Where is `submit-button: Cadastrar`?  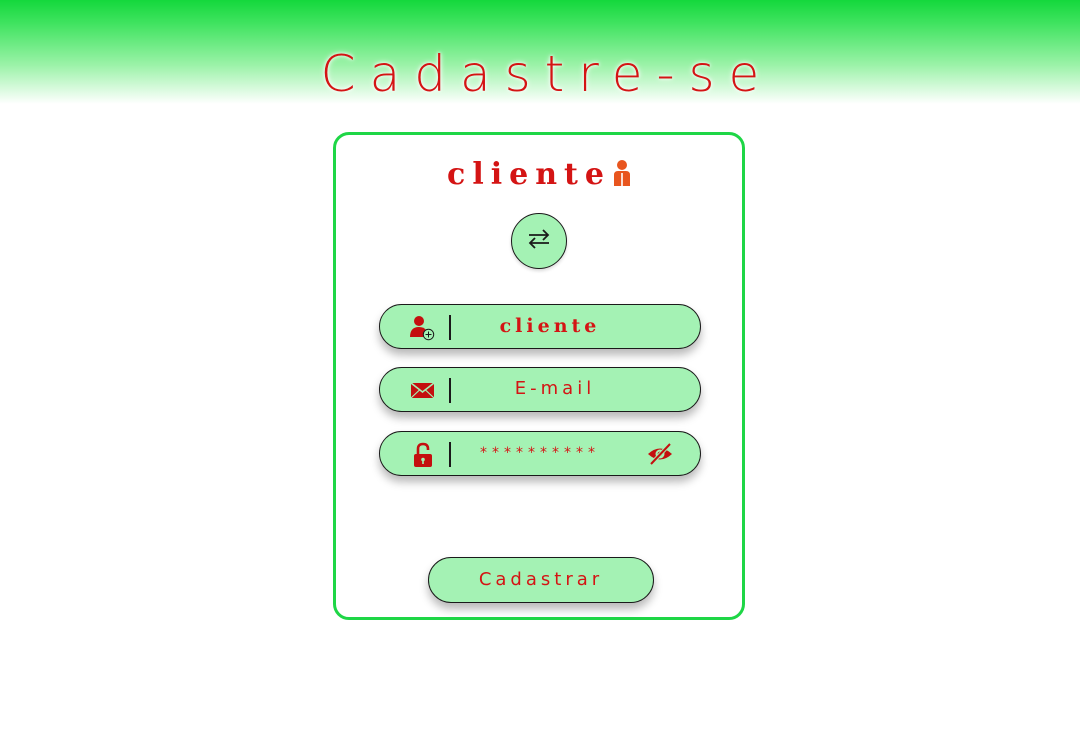 submit-button: Cadastrar is located at coordinates (541, 580).